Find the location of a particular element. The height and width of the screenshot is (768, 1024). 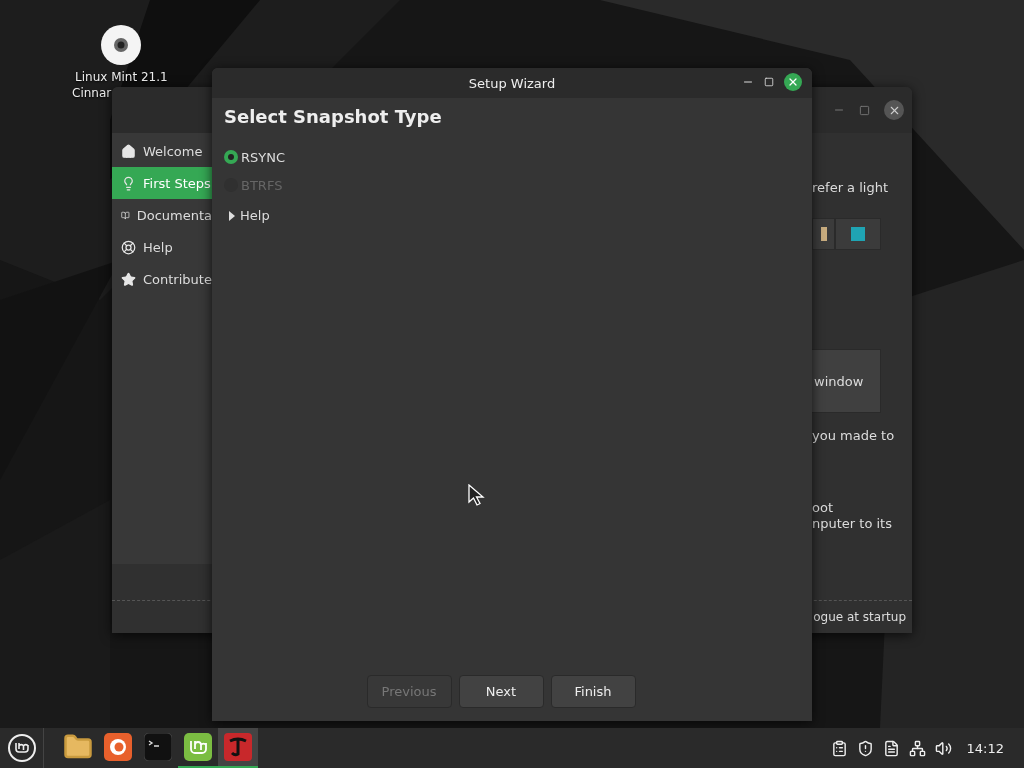

text-fragment: you made to is located at coordinates (854, 436).